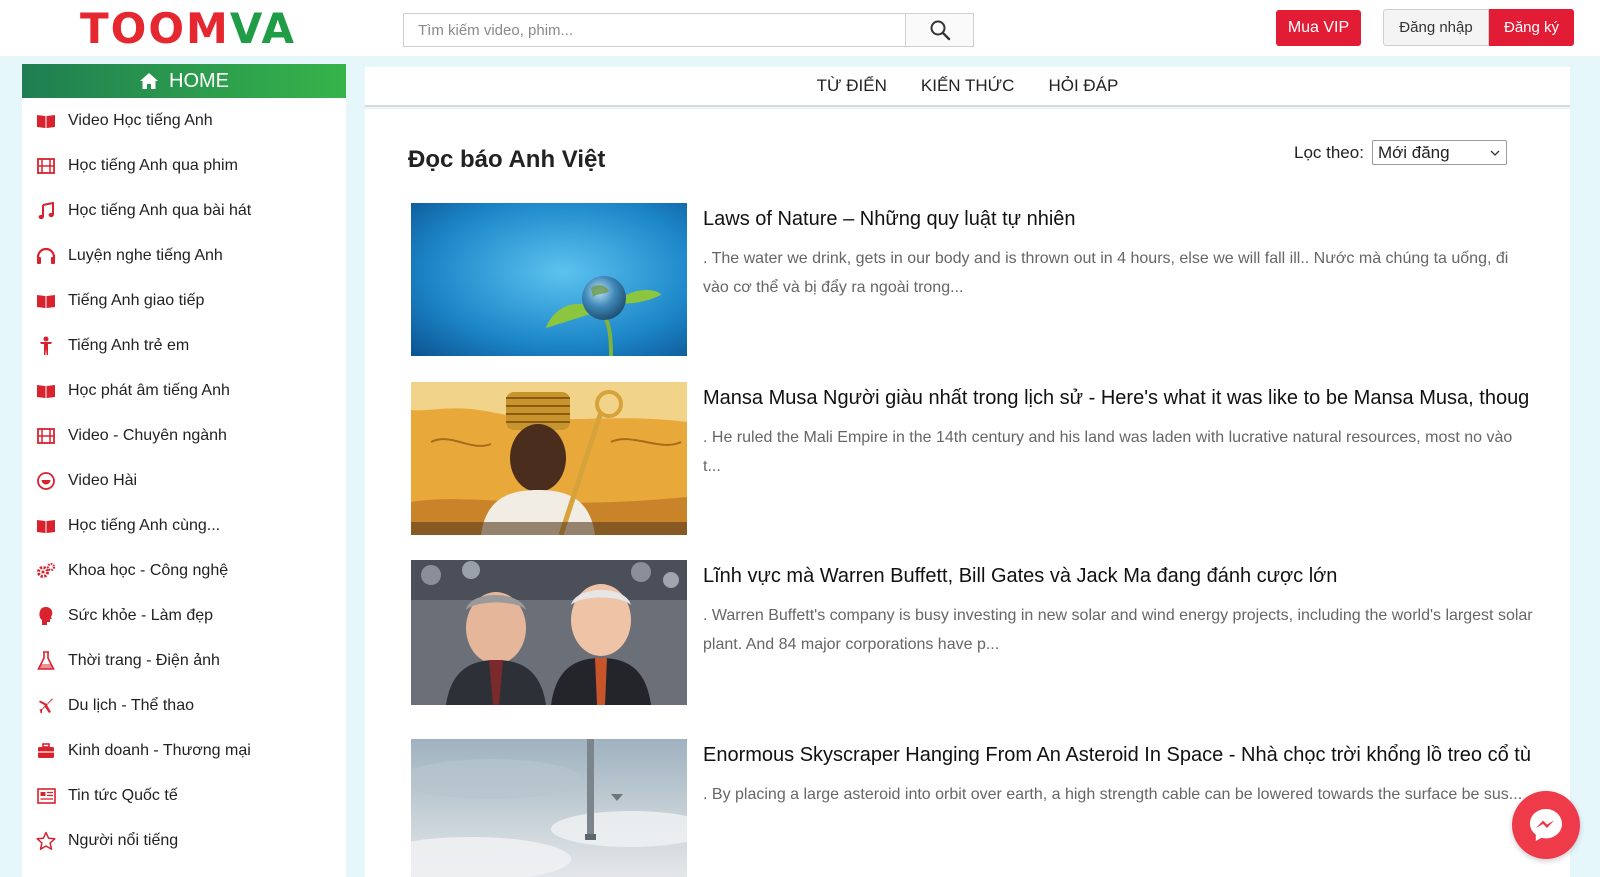 The image size is (1600, 877). What do you see at coordinates (148, 570) in the screenshot?
I see `sidebar-item-label: Khoa học - Công nghệ` at bounding box center [148, 570].